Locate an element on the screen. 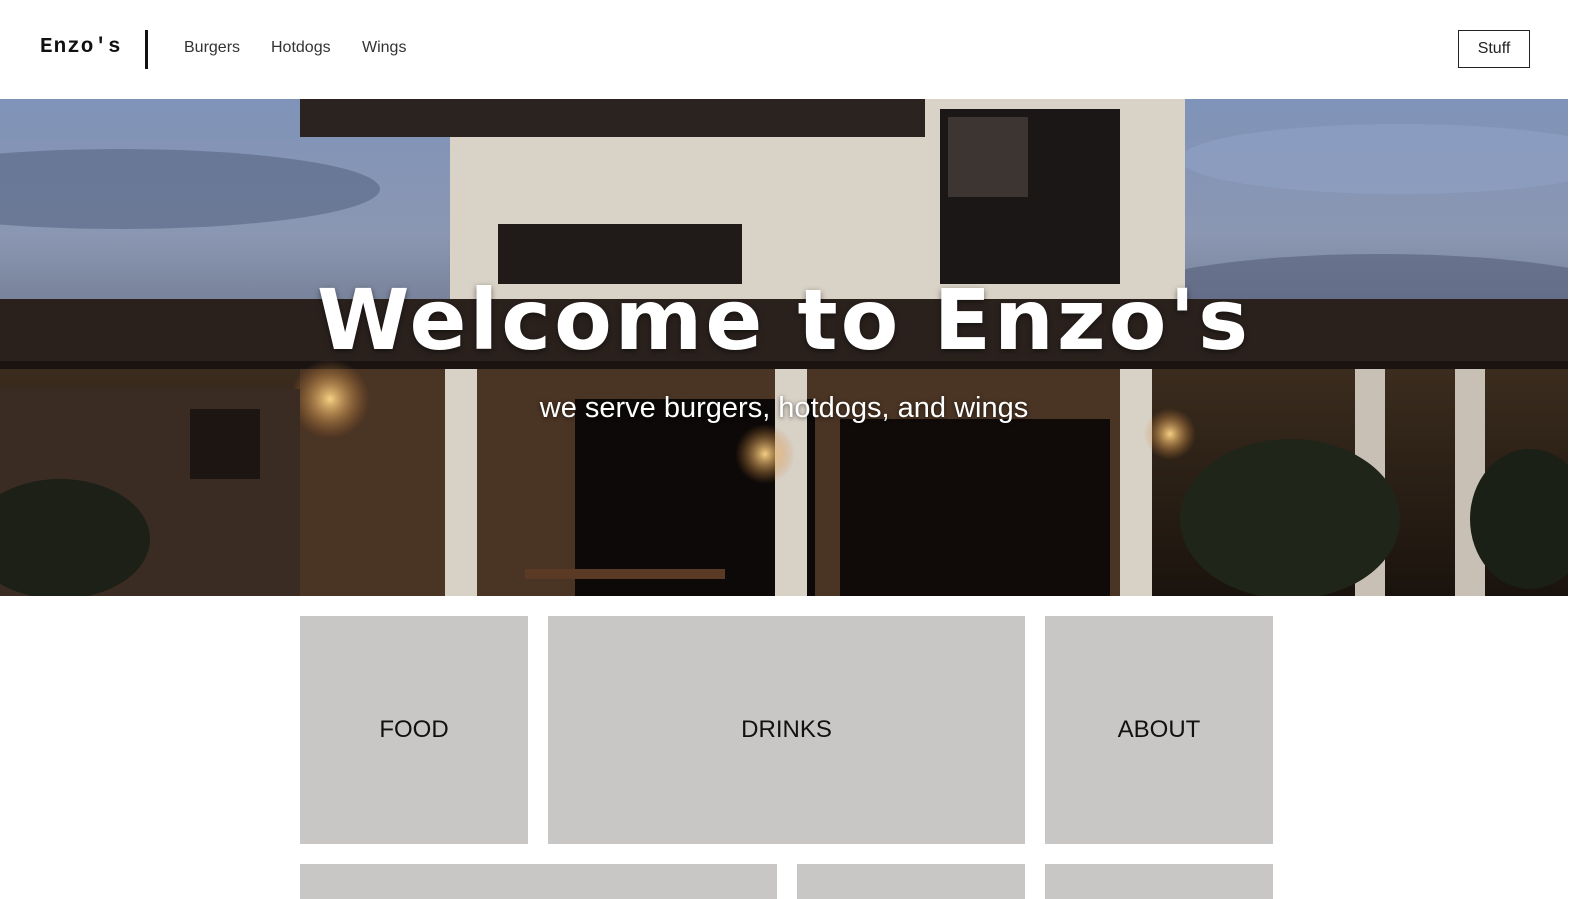 The width and height of the screenshot is (1579, 899). tile-row2-right is located at coordinates (1159, 881).